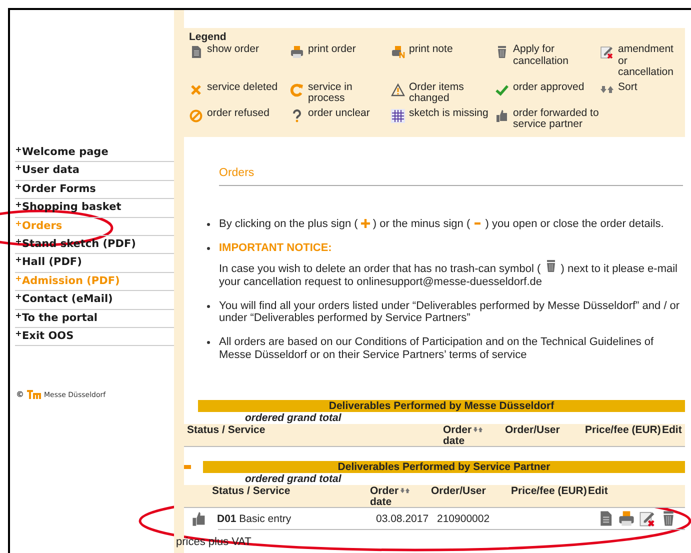 The height and width of the screenshot is (553, 691). I want to click on legend-label: order forwarded to service partner, so click(556, 119).